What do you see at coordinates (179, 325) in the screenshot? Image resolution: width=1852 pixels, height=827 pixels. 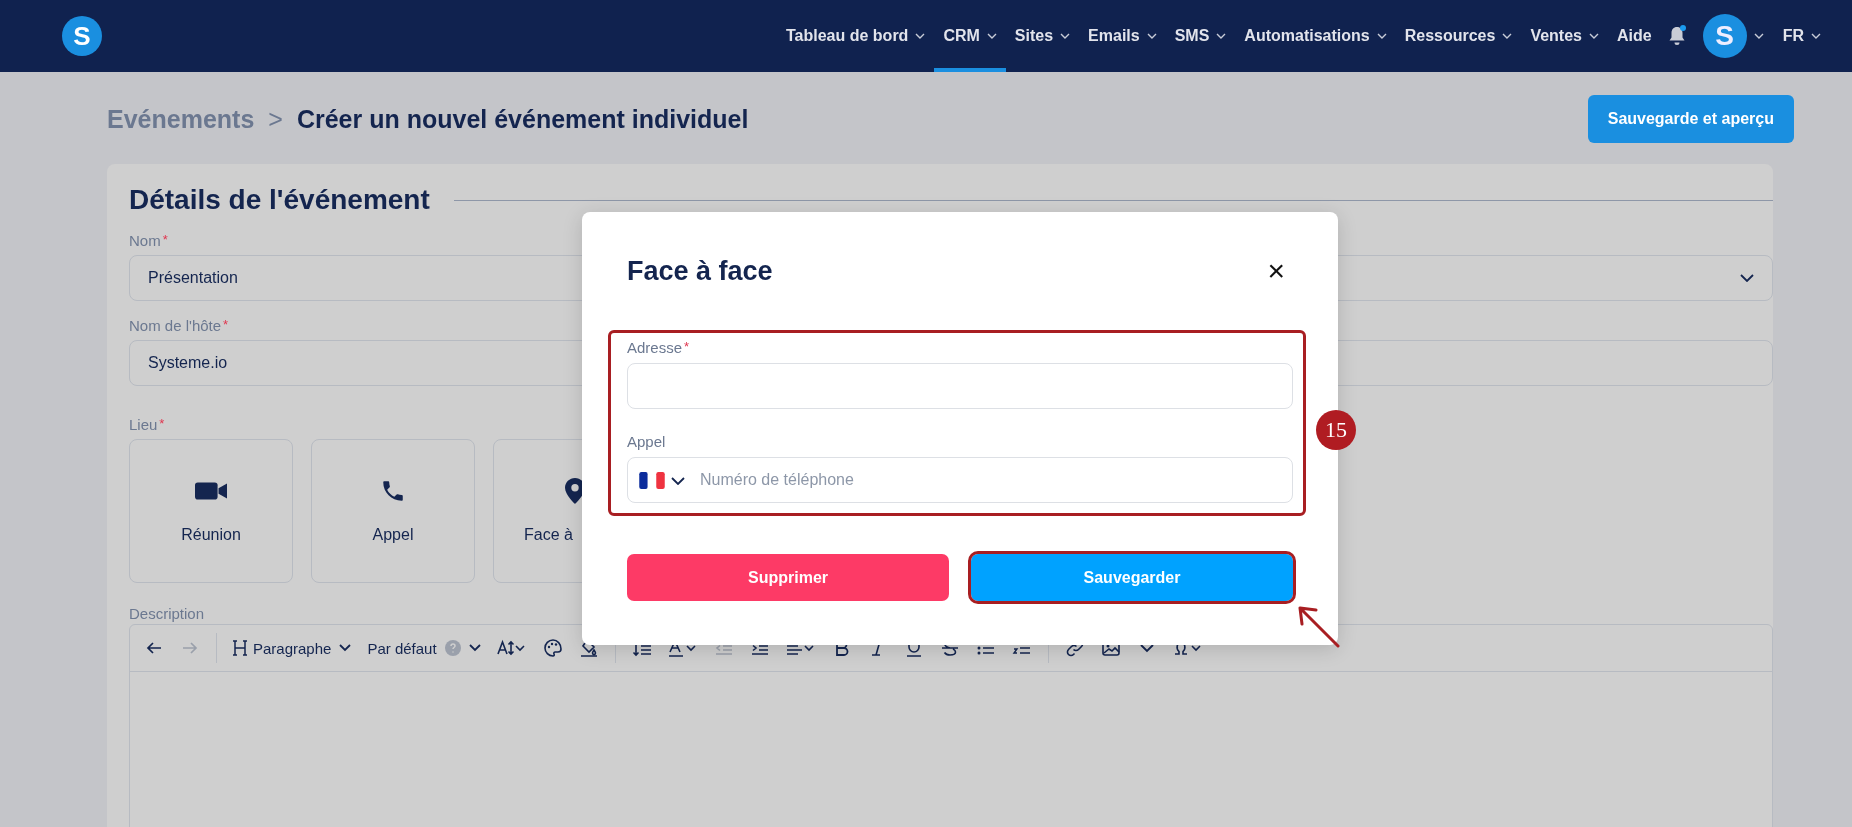 I see `field-label: Nom de l'hôte*` at bounding box center [179, 325].